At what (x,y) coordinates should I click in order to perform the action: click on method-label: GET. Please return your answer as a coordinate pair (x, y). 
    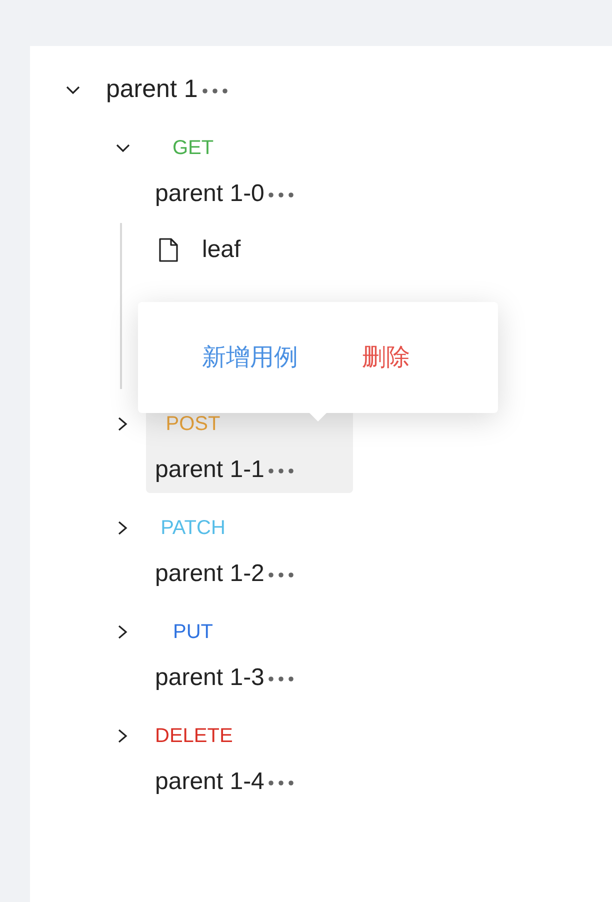
    Looking at the image, I should click on (193, 148).